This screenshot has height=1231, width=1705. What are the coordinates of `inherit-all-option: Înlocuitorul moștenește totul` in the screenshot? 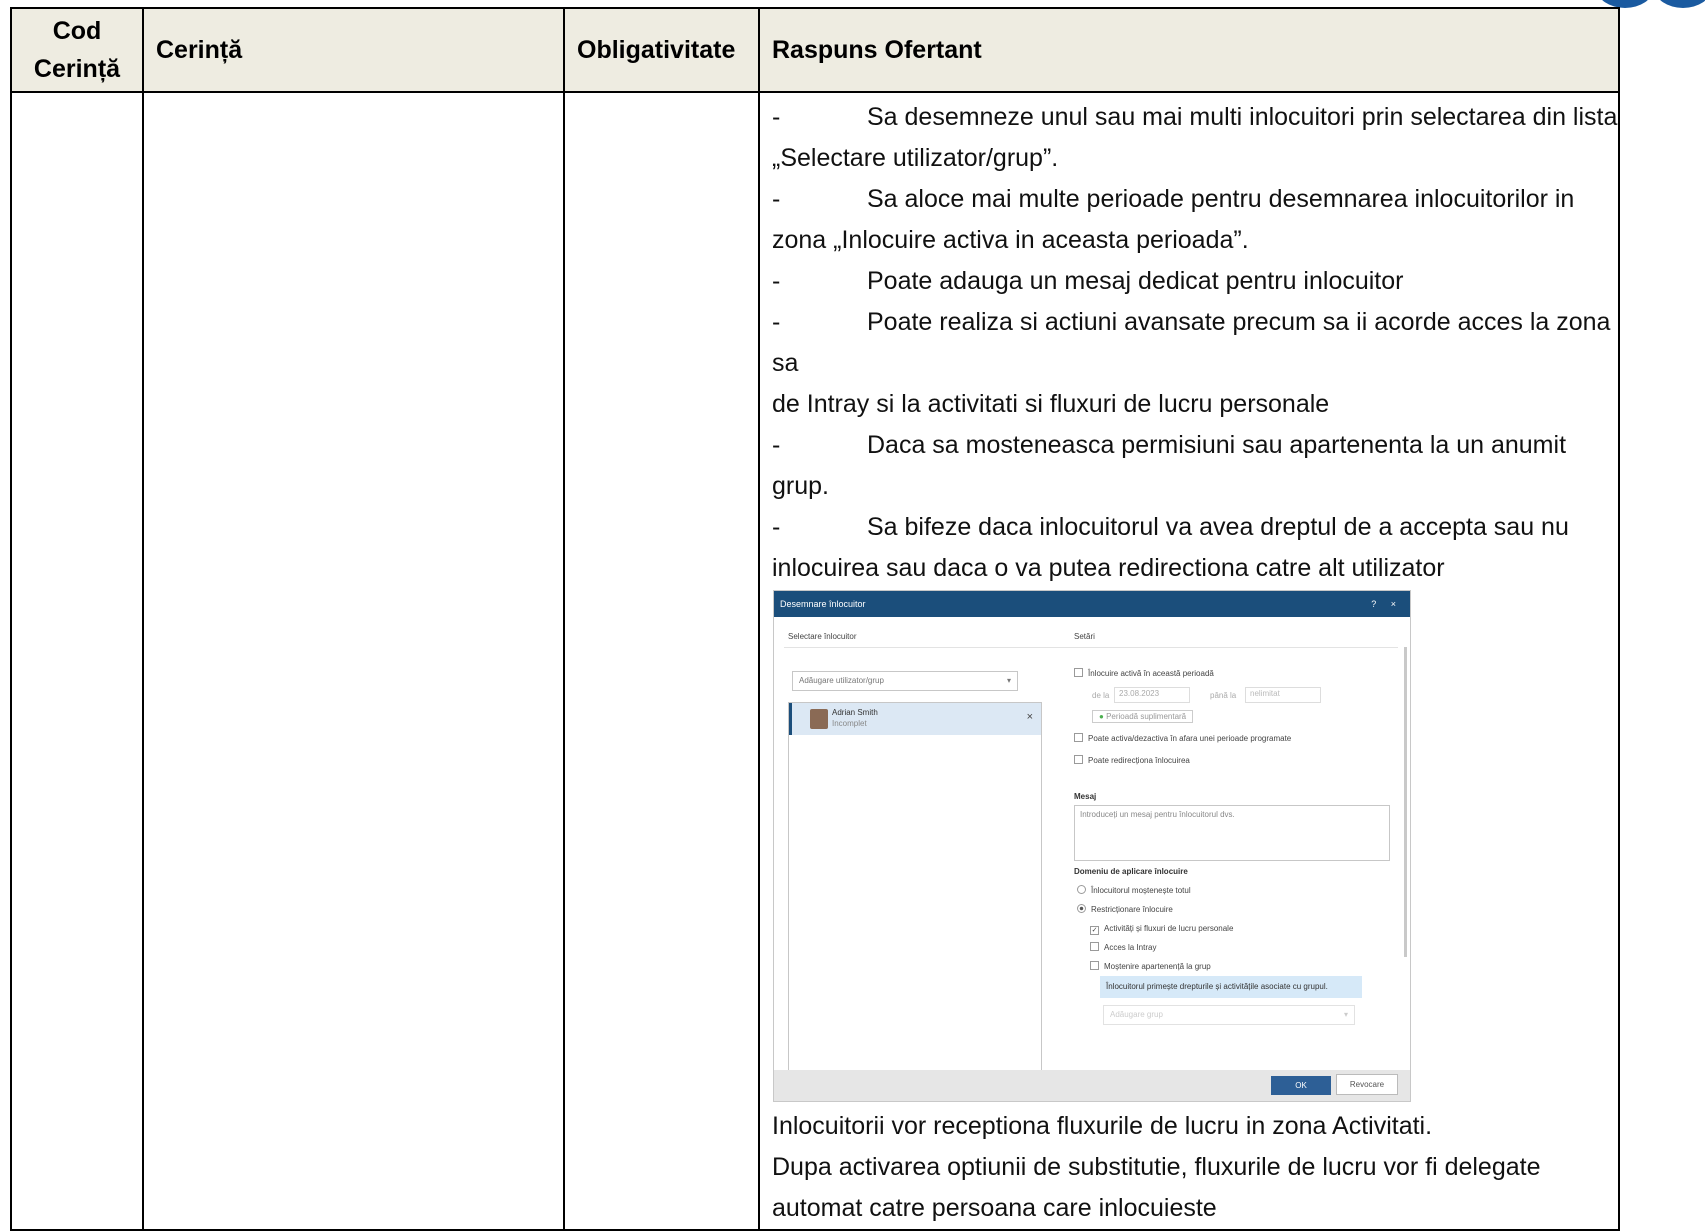 It's located at (1134, 890).